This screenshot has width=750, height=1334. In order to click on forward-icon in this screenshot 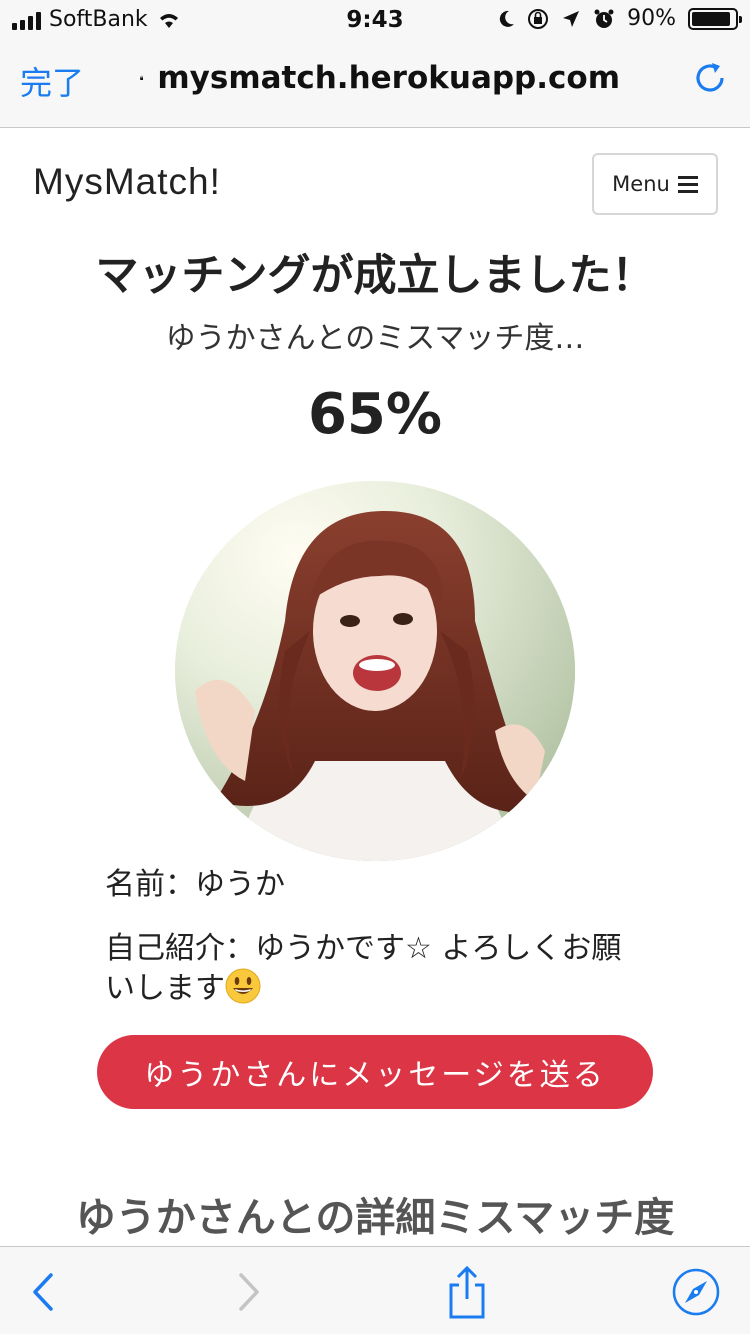, I will do `click(249, 1292)`.